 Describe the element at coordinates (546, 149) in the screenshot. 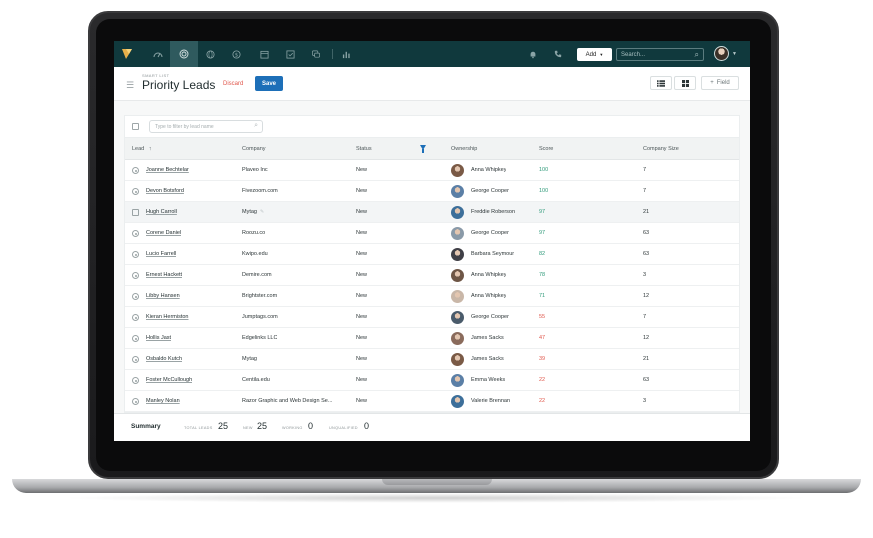

I see `column-header-score: Score` at that location.